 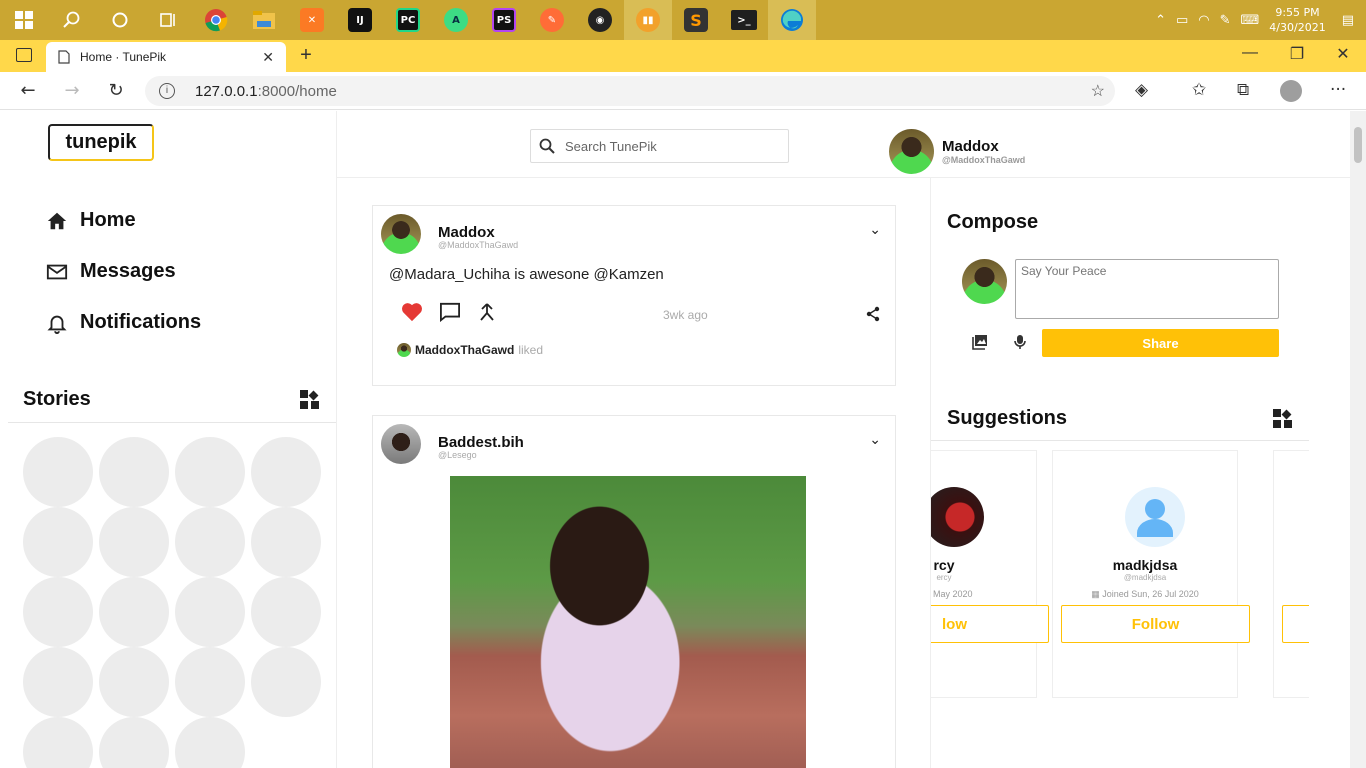 What do you see at coordinates (1199, 90) in the screenshot?
I see `favorites-icon: ✩` at bounding box center [1199, 90].